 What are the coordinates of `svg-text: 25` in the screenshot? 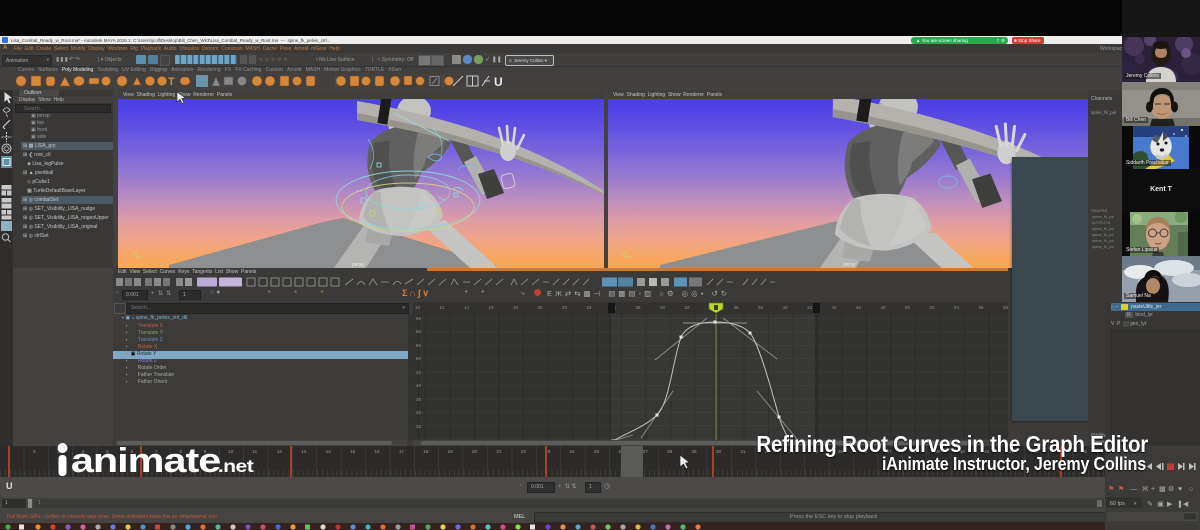 It's located at (419, 426).